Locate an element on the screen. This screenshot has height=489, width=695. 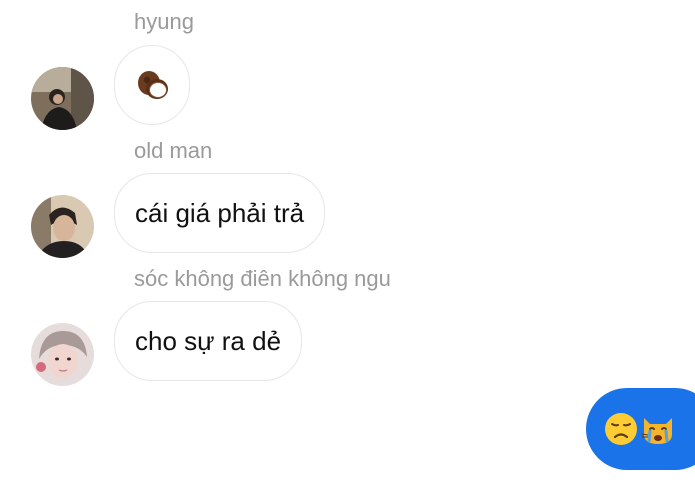
coconut-emoji-icon is located at coordinates (152, 85).